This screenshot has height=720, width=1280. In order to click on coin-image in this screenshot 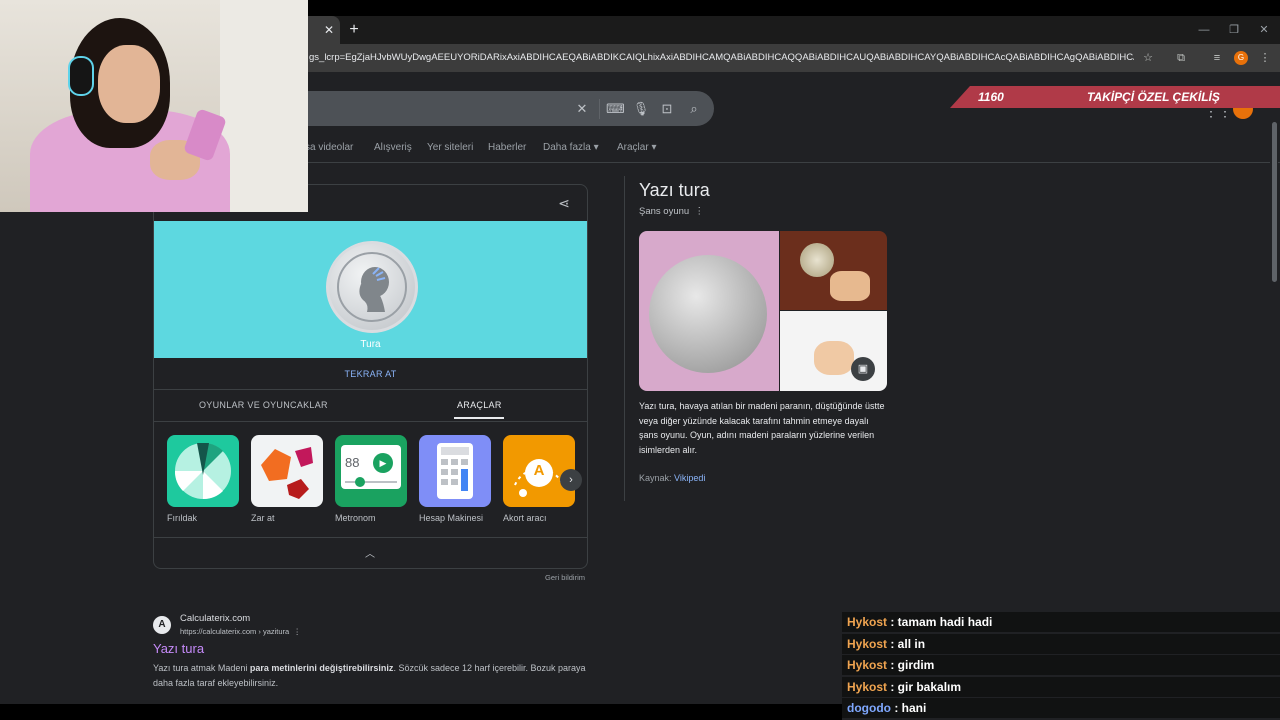, I will do `click(372, 287)`.